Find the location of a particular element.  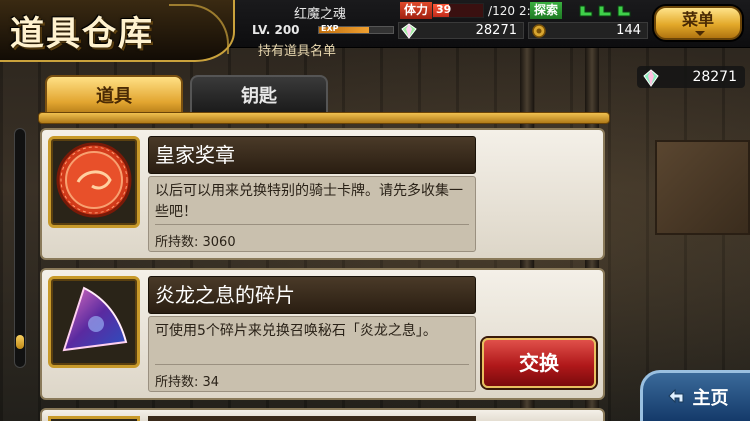

dragon-breath-fragment-icon is located at coordinates (94, 322).